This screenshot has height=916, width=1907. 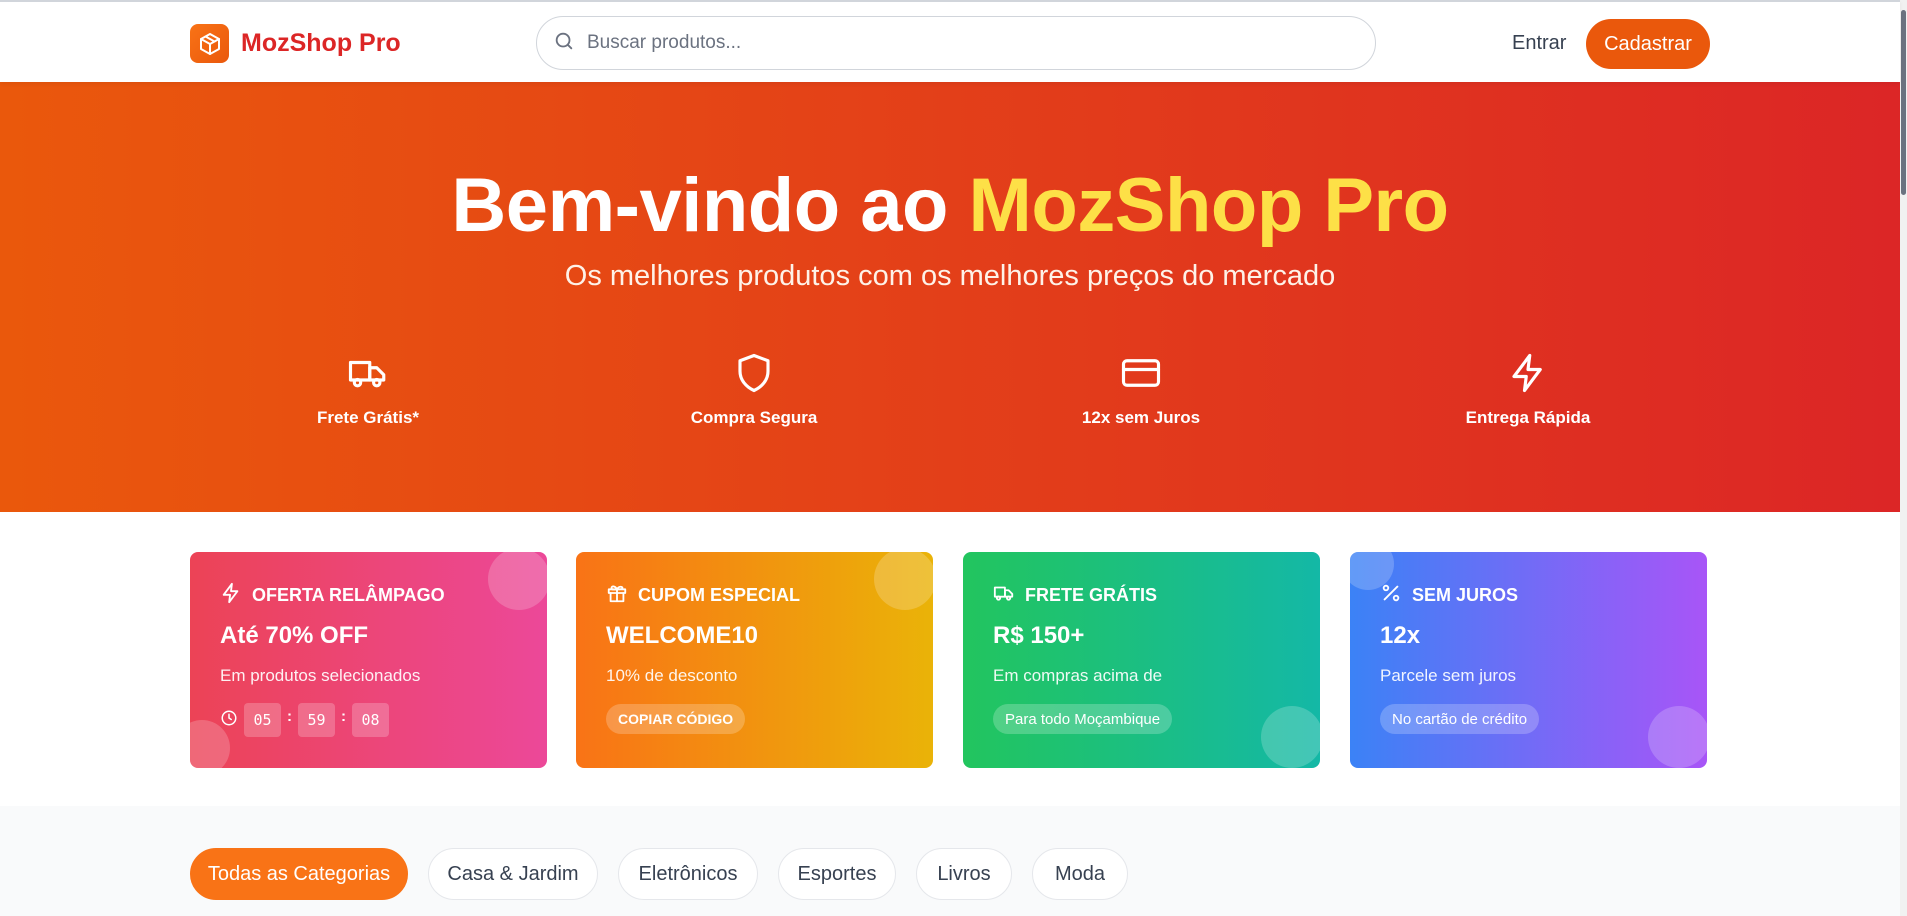 What do you see at coordinates (1460, 719) in the screenshot?
I see `promo-badge: No cartão de crédito` at bounding box center [1460, 719].